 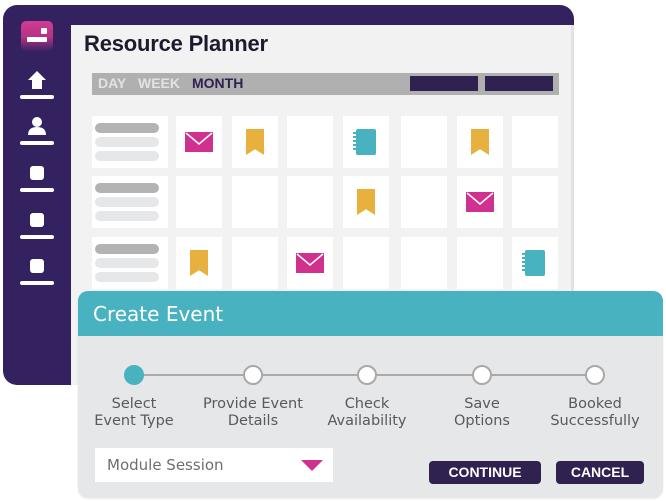 What do you see at coordinates (176, 43) in the screenshot?
I see `page-title: Resource Planner` at bounding box center [176, 43].